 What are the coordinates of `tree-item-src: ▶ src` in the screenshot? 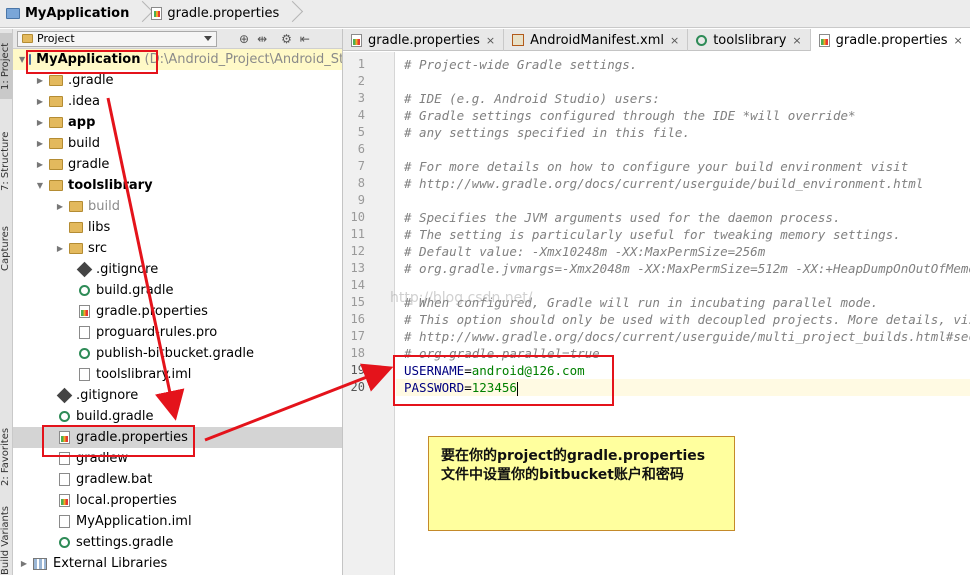 It's located at (177, 248).